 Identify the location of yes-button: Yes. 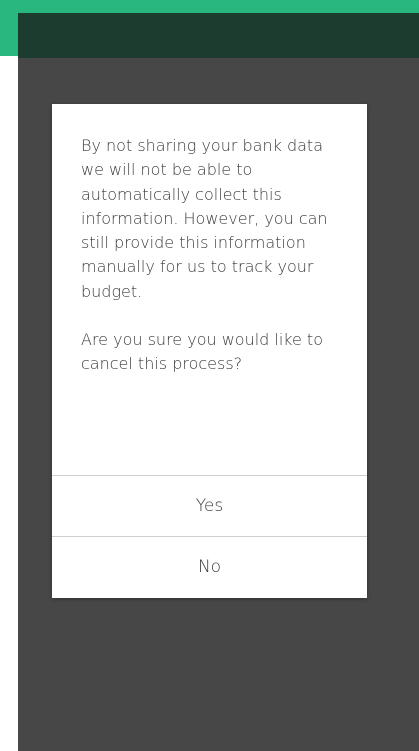
(209, 505).